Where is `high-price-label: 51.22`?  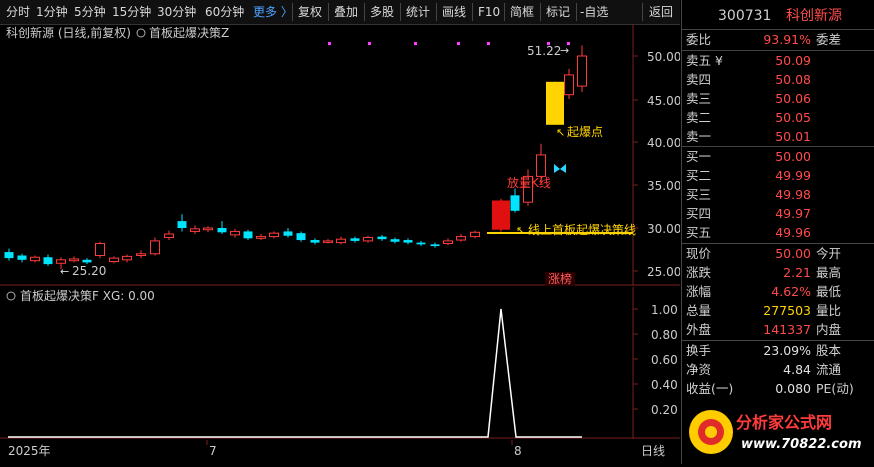 high-price-label: 51.22 is located at coordinates (544, 51).